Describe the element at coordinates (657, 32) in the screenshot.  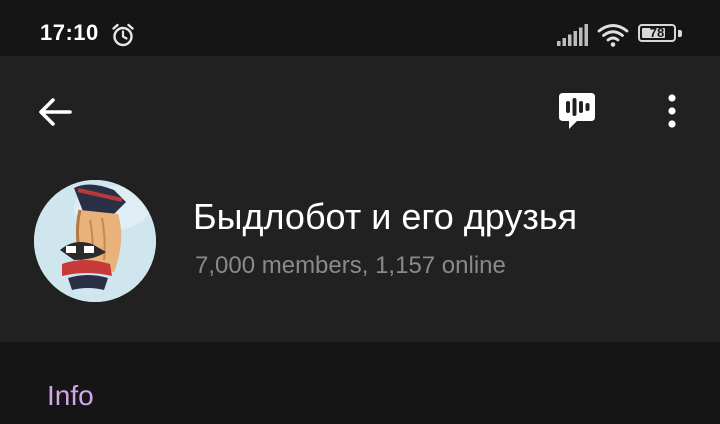
I see `battery-level-label: 78` at that location.